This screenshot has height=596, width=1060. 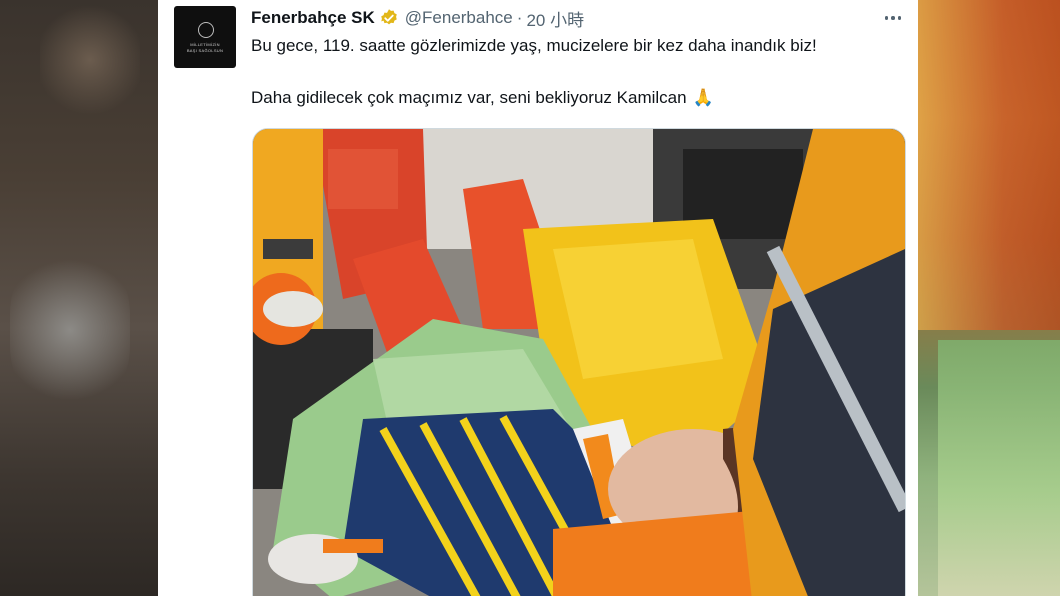 I want to click on more-options-icon, so click(x=893, y=18).